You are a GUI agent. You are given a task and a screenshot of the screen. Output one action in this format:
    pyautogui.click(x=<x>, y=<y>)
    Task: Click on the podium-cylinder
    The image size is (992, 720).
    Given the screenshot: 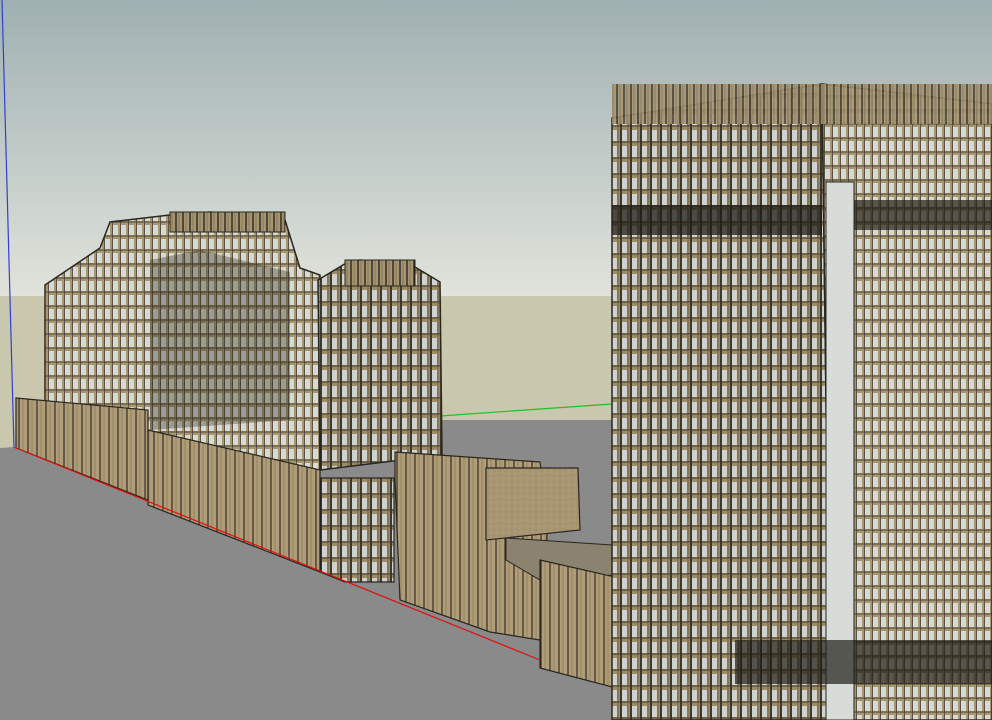 What is the action you would take?
    pyautogui.click(x=357, y=530)
    